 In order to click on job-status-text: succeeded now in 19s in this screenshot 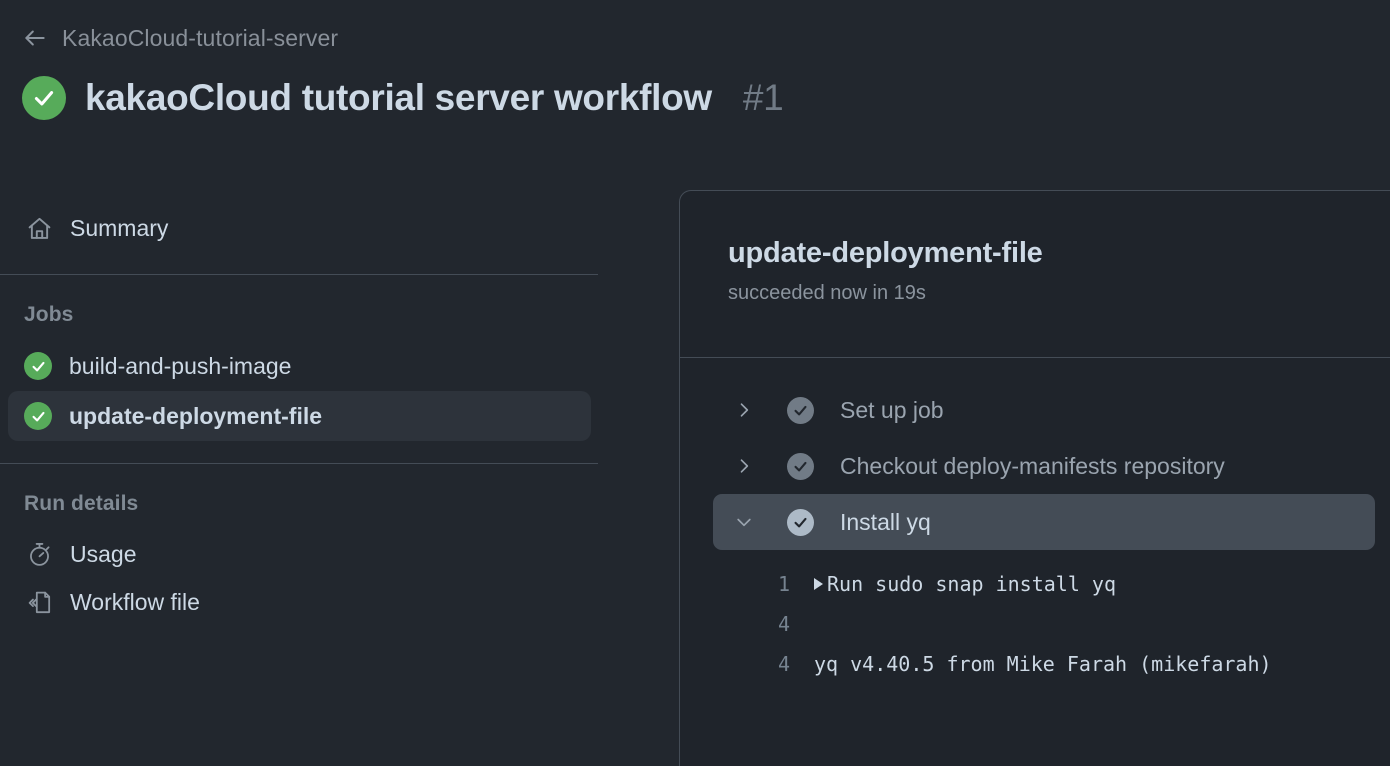, I will do `click(827, 293)`.